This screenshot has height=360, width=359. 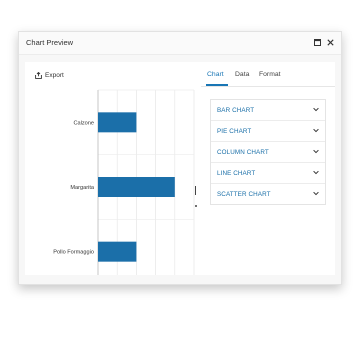 What do you see at coordinates (234, 131) in the screenshot?
I see `accordion-label: PIE CHART` at bounding box center [234, 131].